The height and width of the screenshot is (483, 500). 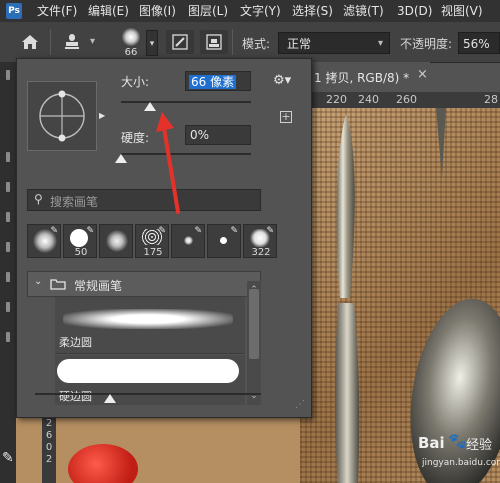 What do you see at coordinates (131, 37) in the screenshot?
I see `soft-brush-icon` at bounding box center [131, 37].